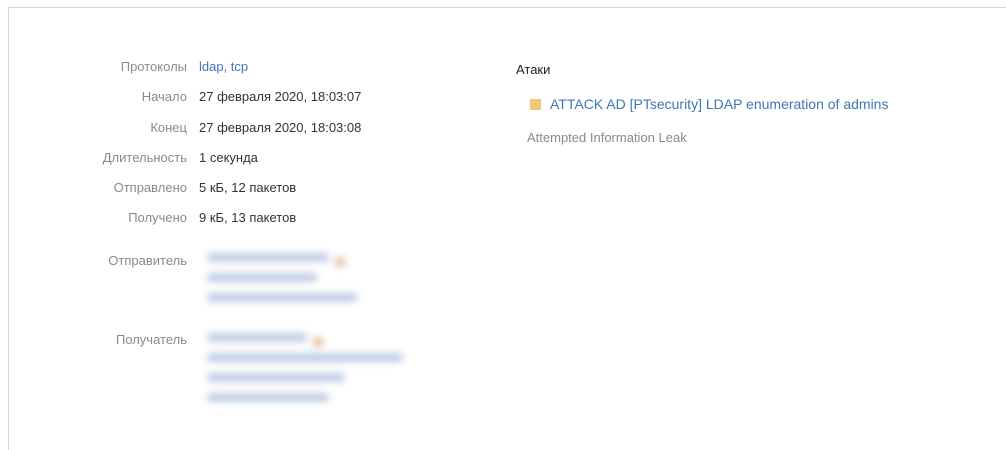 The width and height of the screenshot is (1006, 450). Describe the element at coordinates (533, 69) in the screenshot. I see `attacks-title: Атаки` at that location.